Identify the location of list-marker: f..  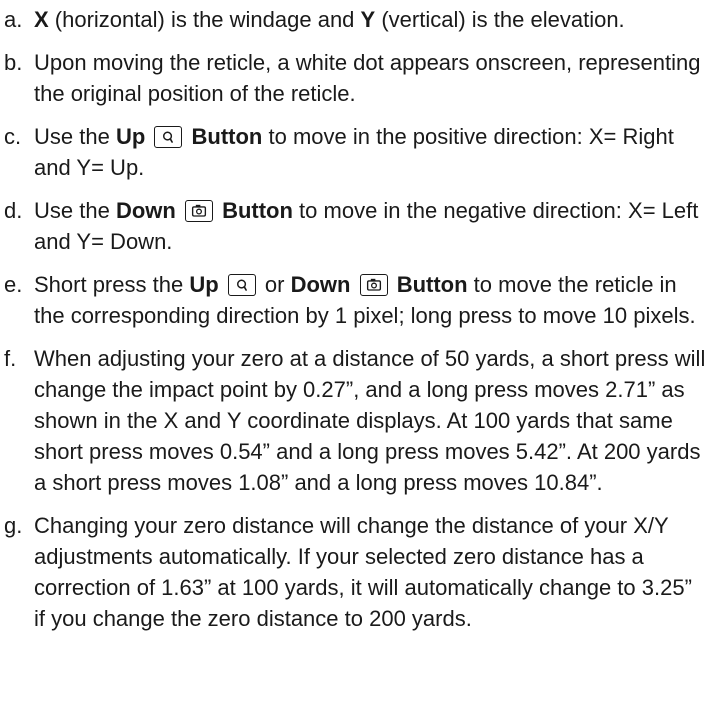
(10, 358).